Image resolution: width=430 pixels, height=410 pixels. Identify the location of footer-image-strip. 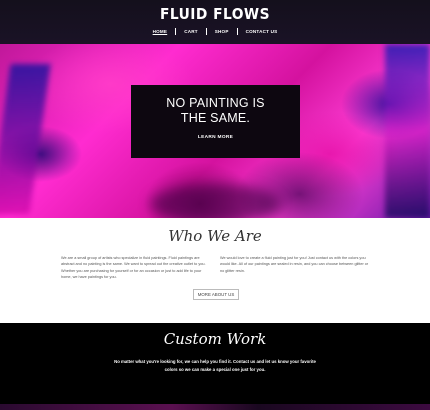
(215, 407).